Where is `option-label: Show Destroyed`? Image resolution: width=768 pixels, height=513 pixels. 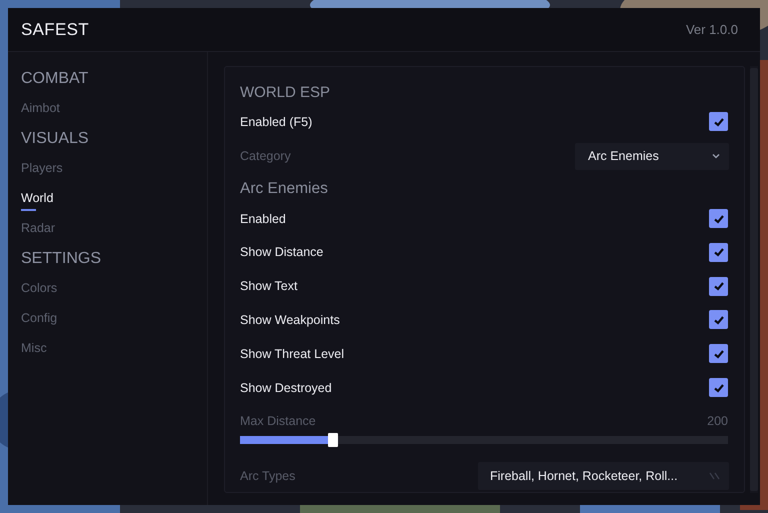 option-label: Show Destroyed is located at coordinates (286, 387).